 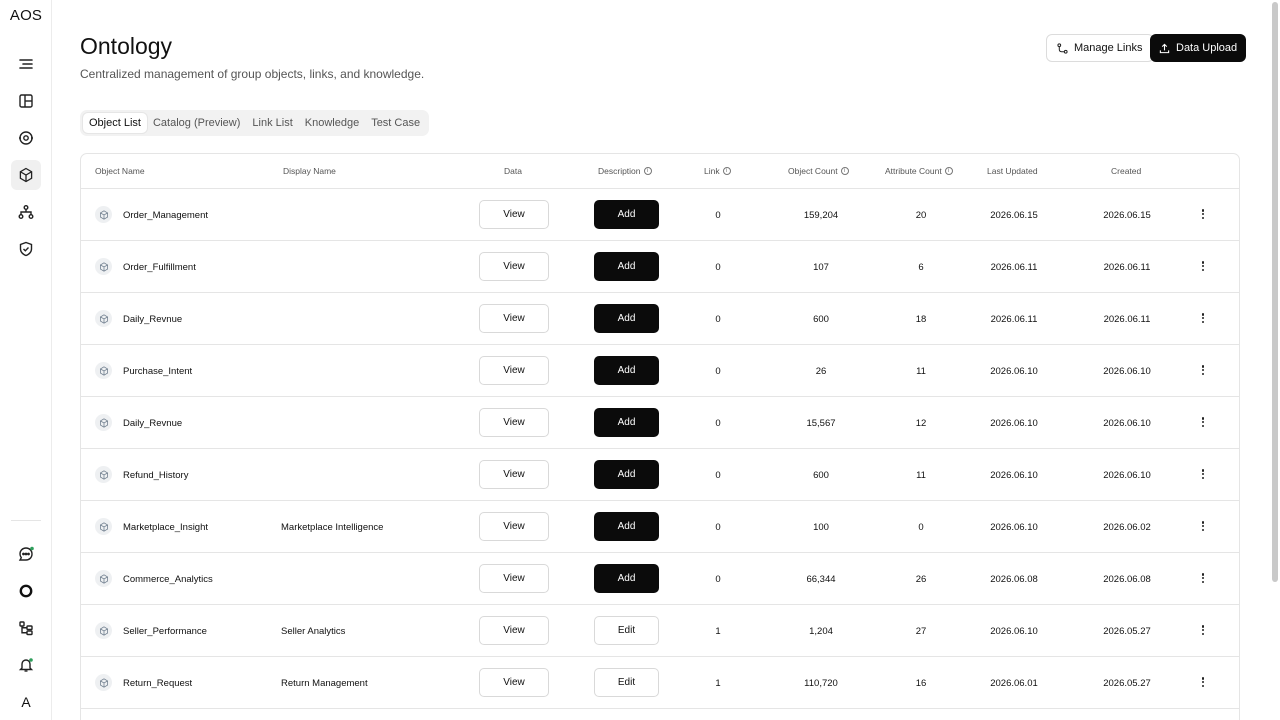 What do you see at coordinates (157, 371) in the screenshot?
I see `object-name: Purchase_Intent` at bounding box center [157, 371].